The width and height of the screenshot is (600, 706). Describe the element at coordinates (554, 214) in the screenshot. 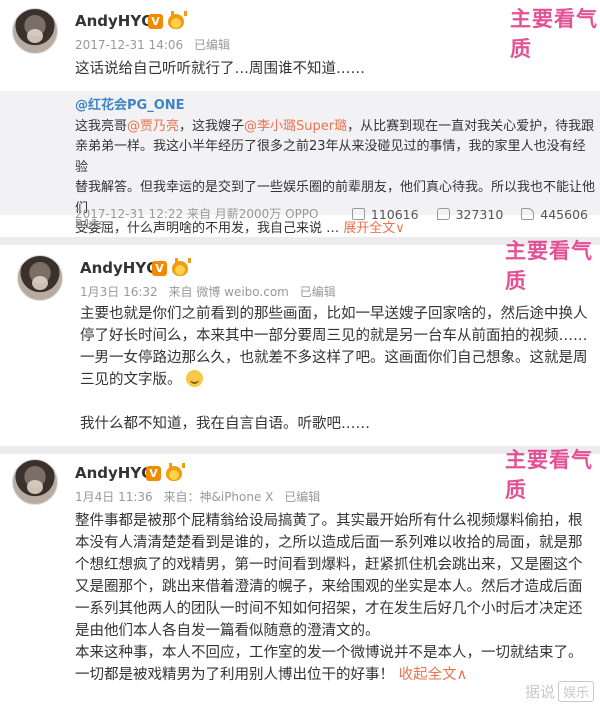

I see `like-count: 445606` at that location.